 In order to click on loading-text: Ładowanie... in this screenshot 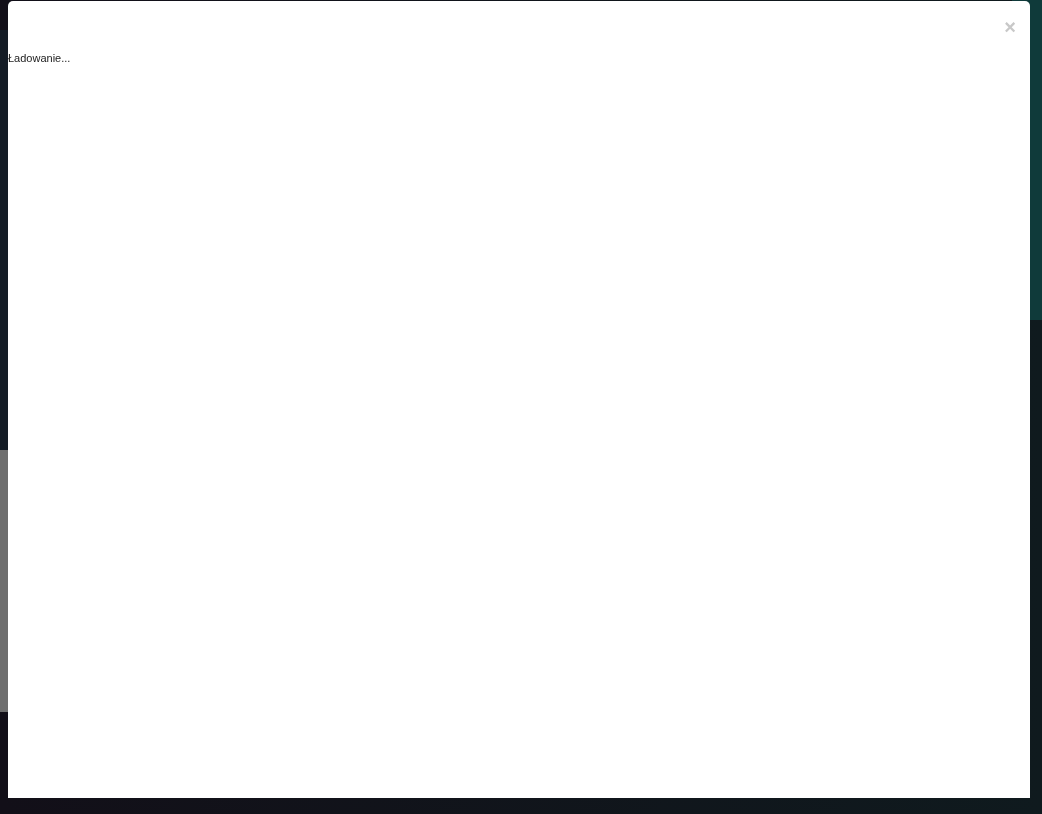, I will do `click(39, 58)`.